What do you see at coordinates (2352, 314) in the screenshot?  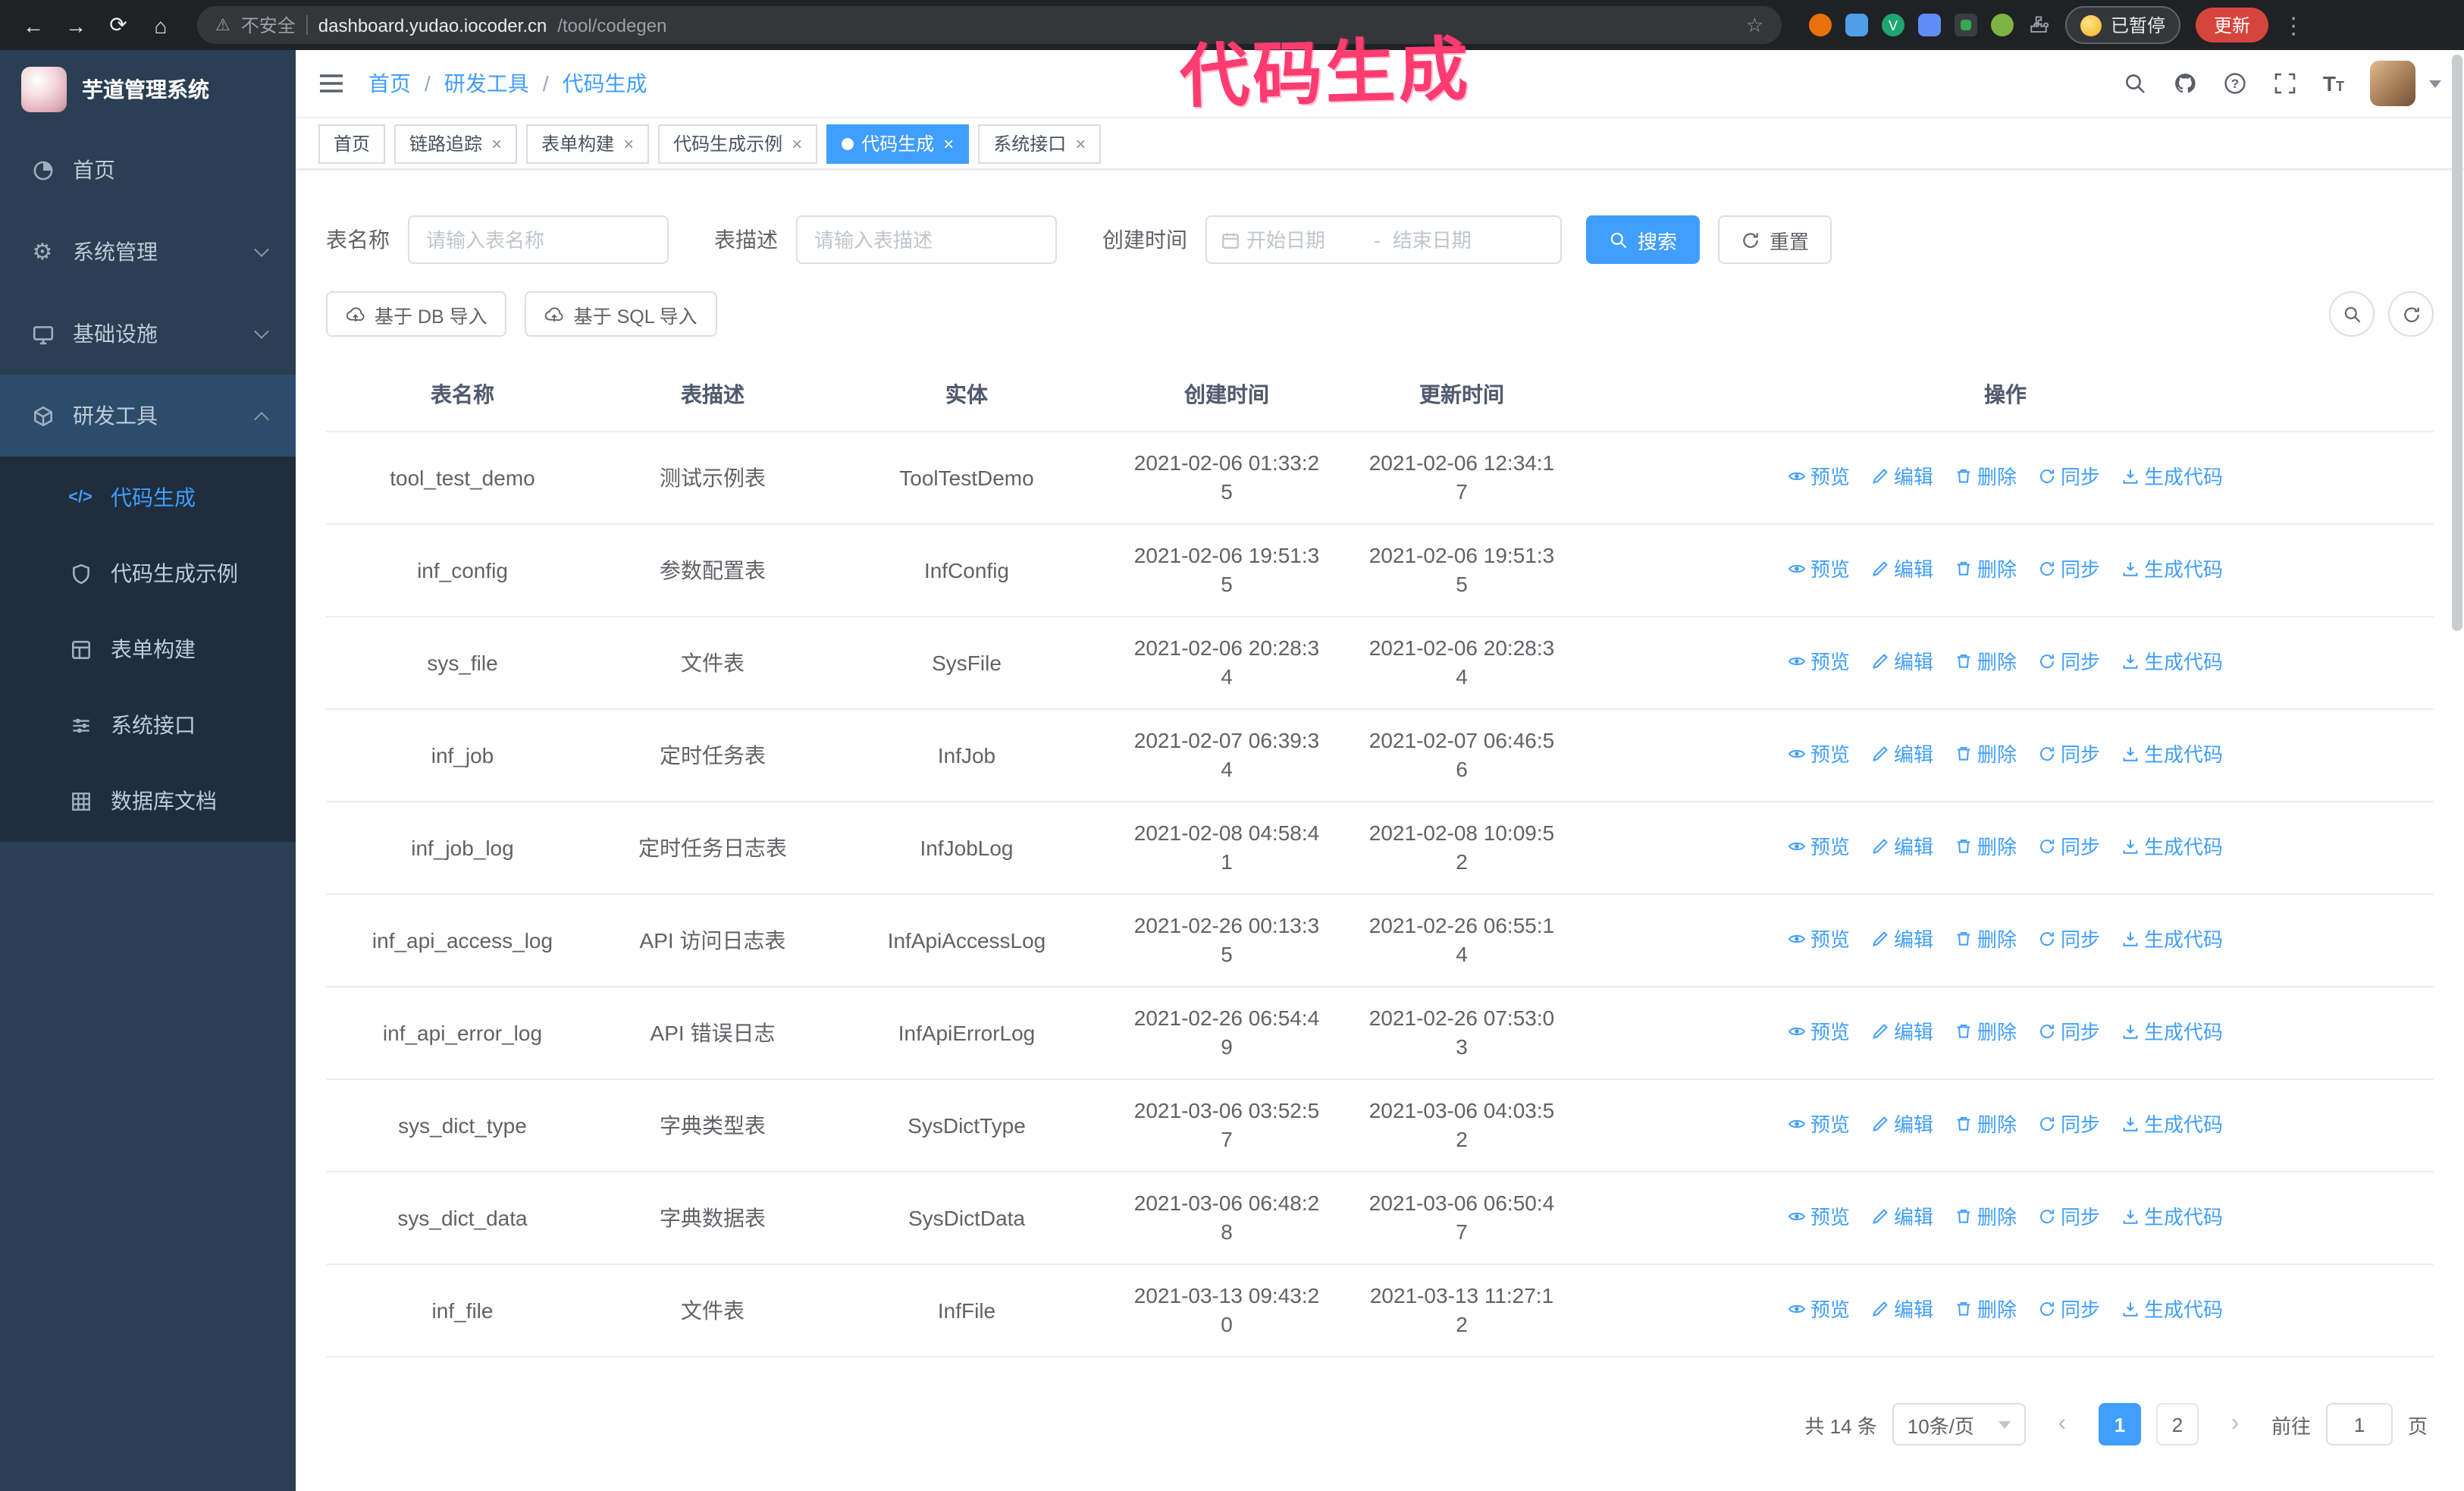 I see `toggle-search-button` at bounding box center [2352, 314].